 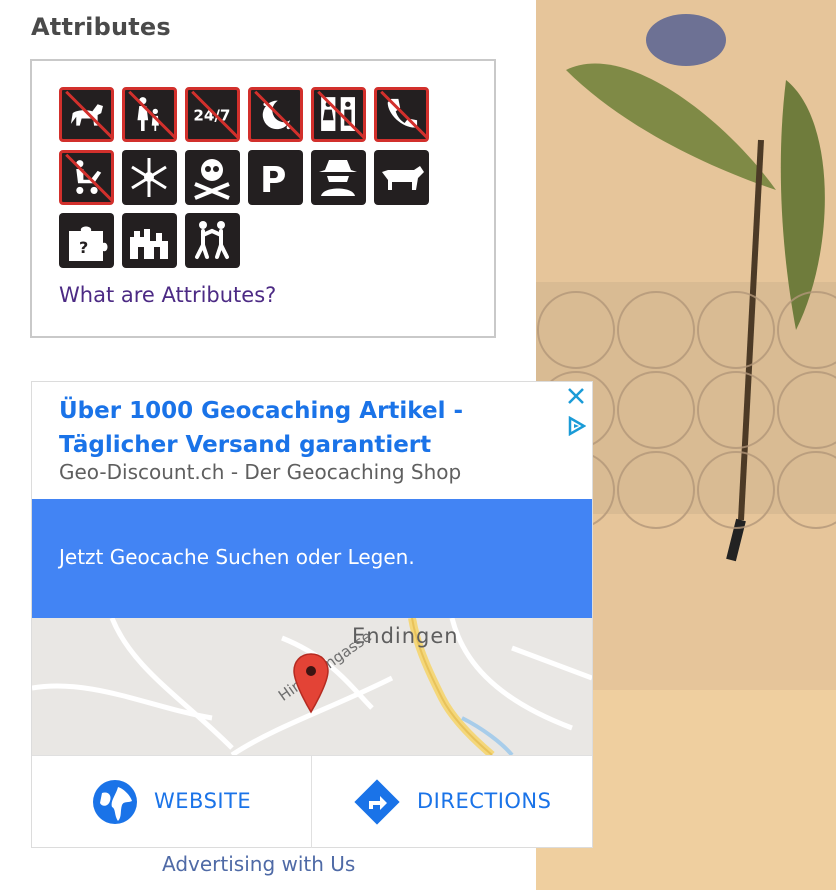 I want to click on advertising-with-us-link: Advertising with Us, so click(x=258, y=864).